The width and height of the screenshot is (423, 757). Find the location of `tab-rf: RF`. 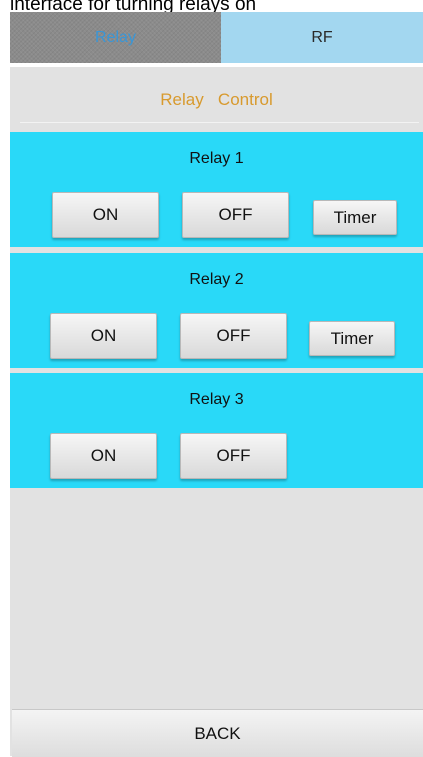

tab-rf: RF is located at coordinates (322, 37).